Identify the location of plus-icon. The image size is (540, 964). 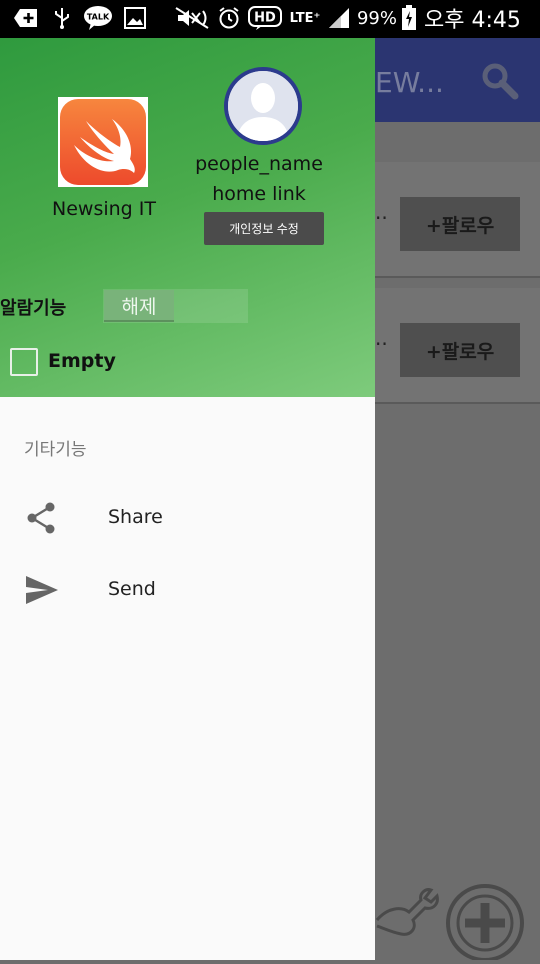
(26, 18).